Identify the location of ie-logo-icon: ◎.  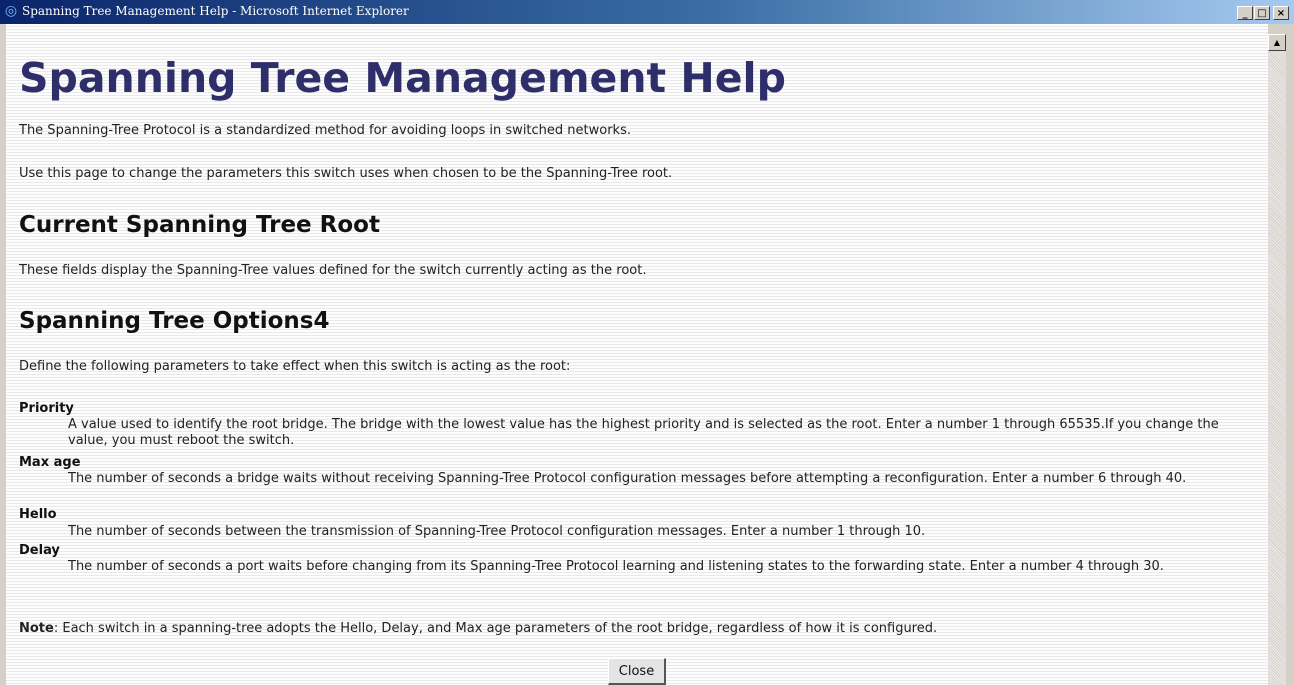
(11, 11).